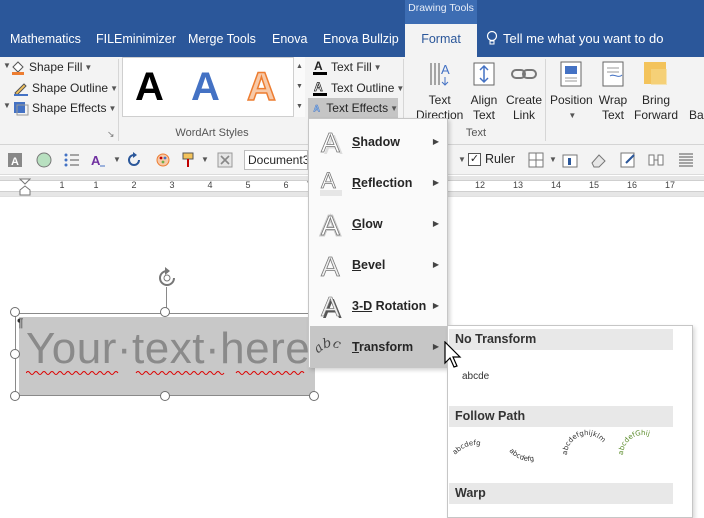 This screenshot has width=704, height=518. Describe the element at coordinates (149, 87) in the screenshot. I see `wordart-style-black: A` at that location.